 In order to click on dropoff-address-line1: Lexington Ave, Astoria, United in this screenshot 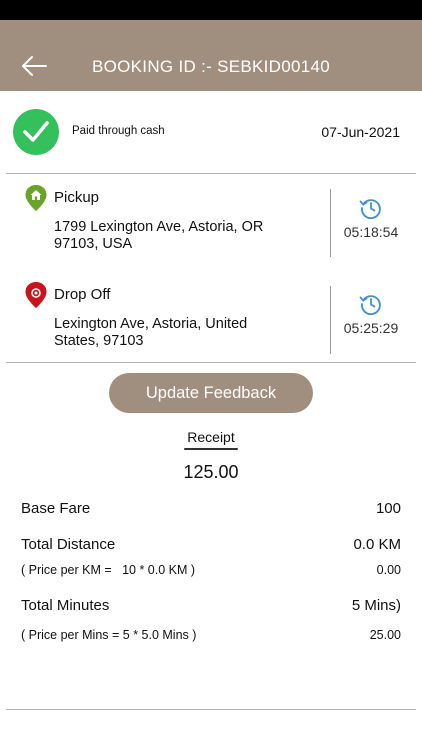, I will do `click(151, 324)`.